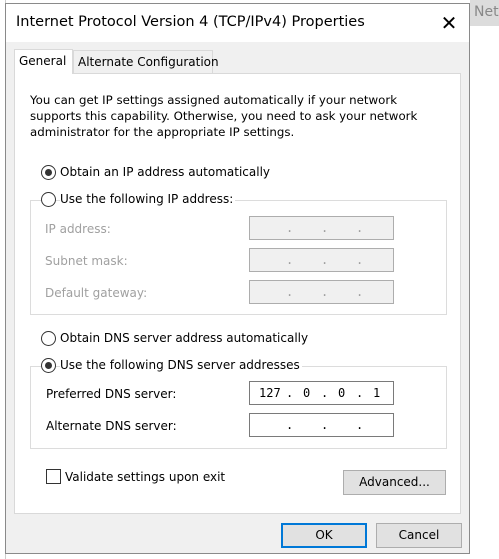 The width and height of the screenshot is (499, 559). Describe the element at coordinates (181, 365) in the screenshot. I see `use-following-dns-label: Use the following DNS server addresses` at that location.